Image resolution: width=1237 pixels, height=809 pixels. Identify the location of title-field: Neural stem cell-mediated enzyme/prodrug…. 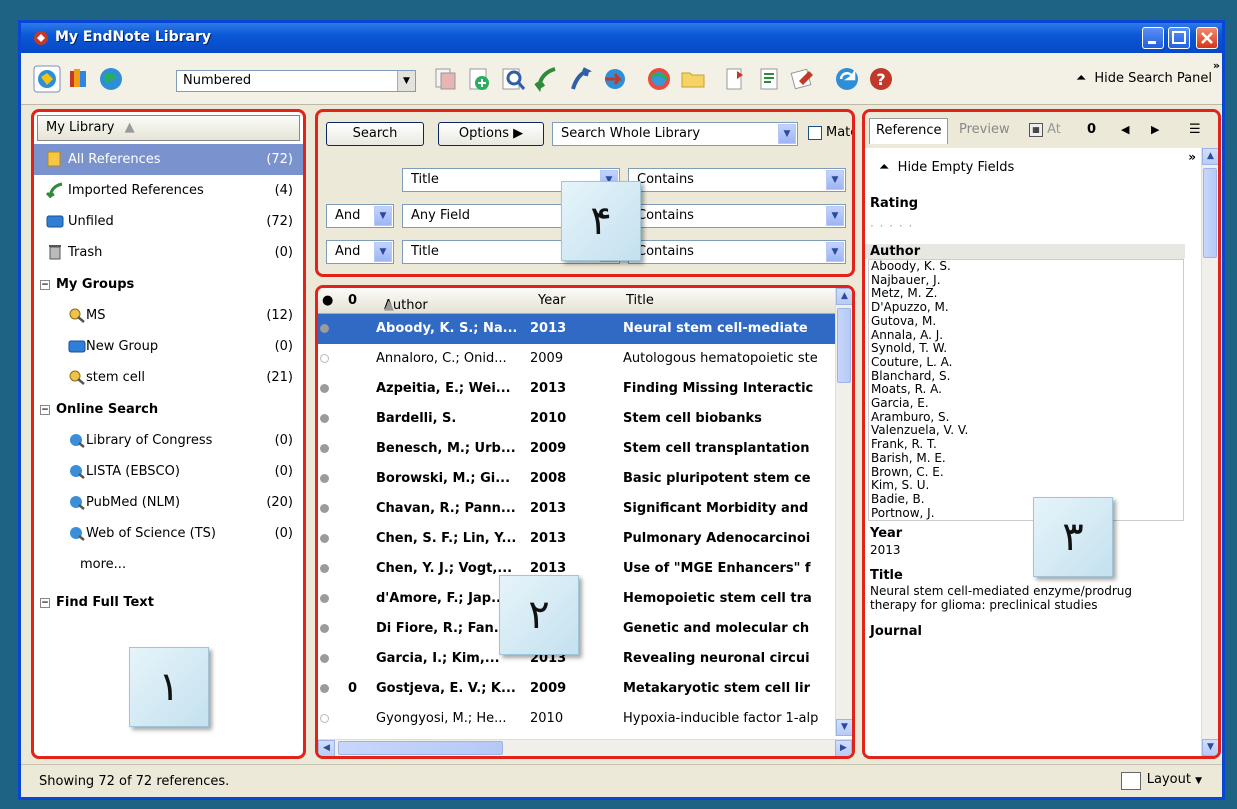
(1018, 598).